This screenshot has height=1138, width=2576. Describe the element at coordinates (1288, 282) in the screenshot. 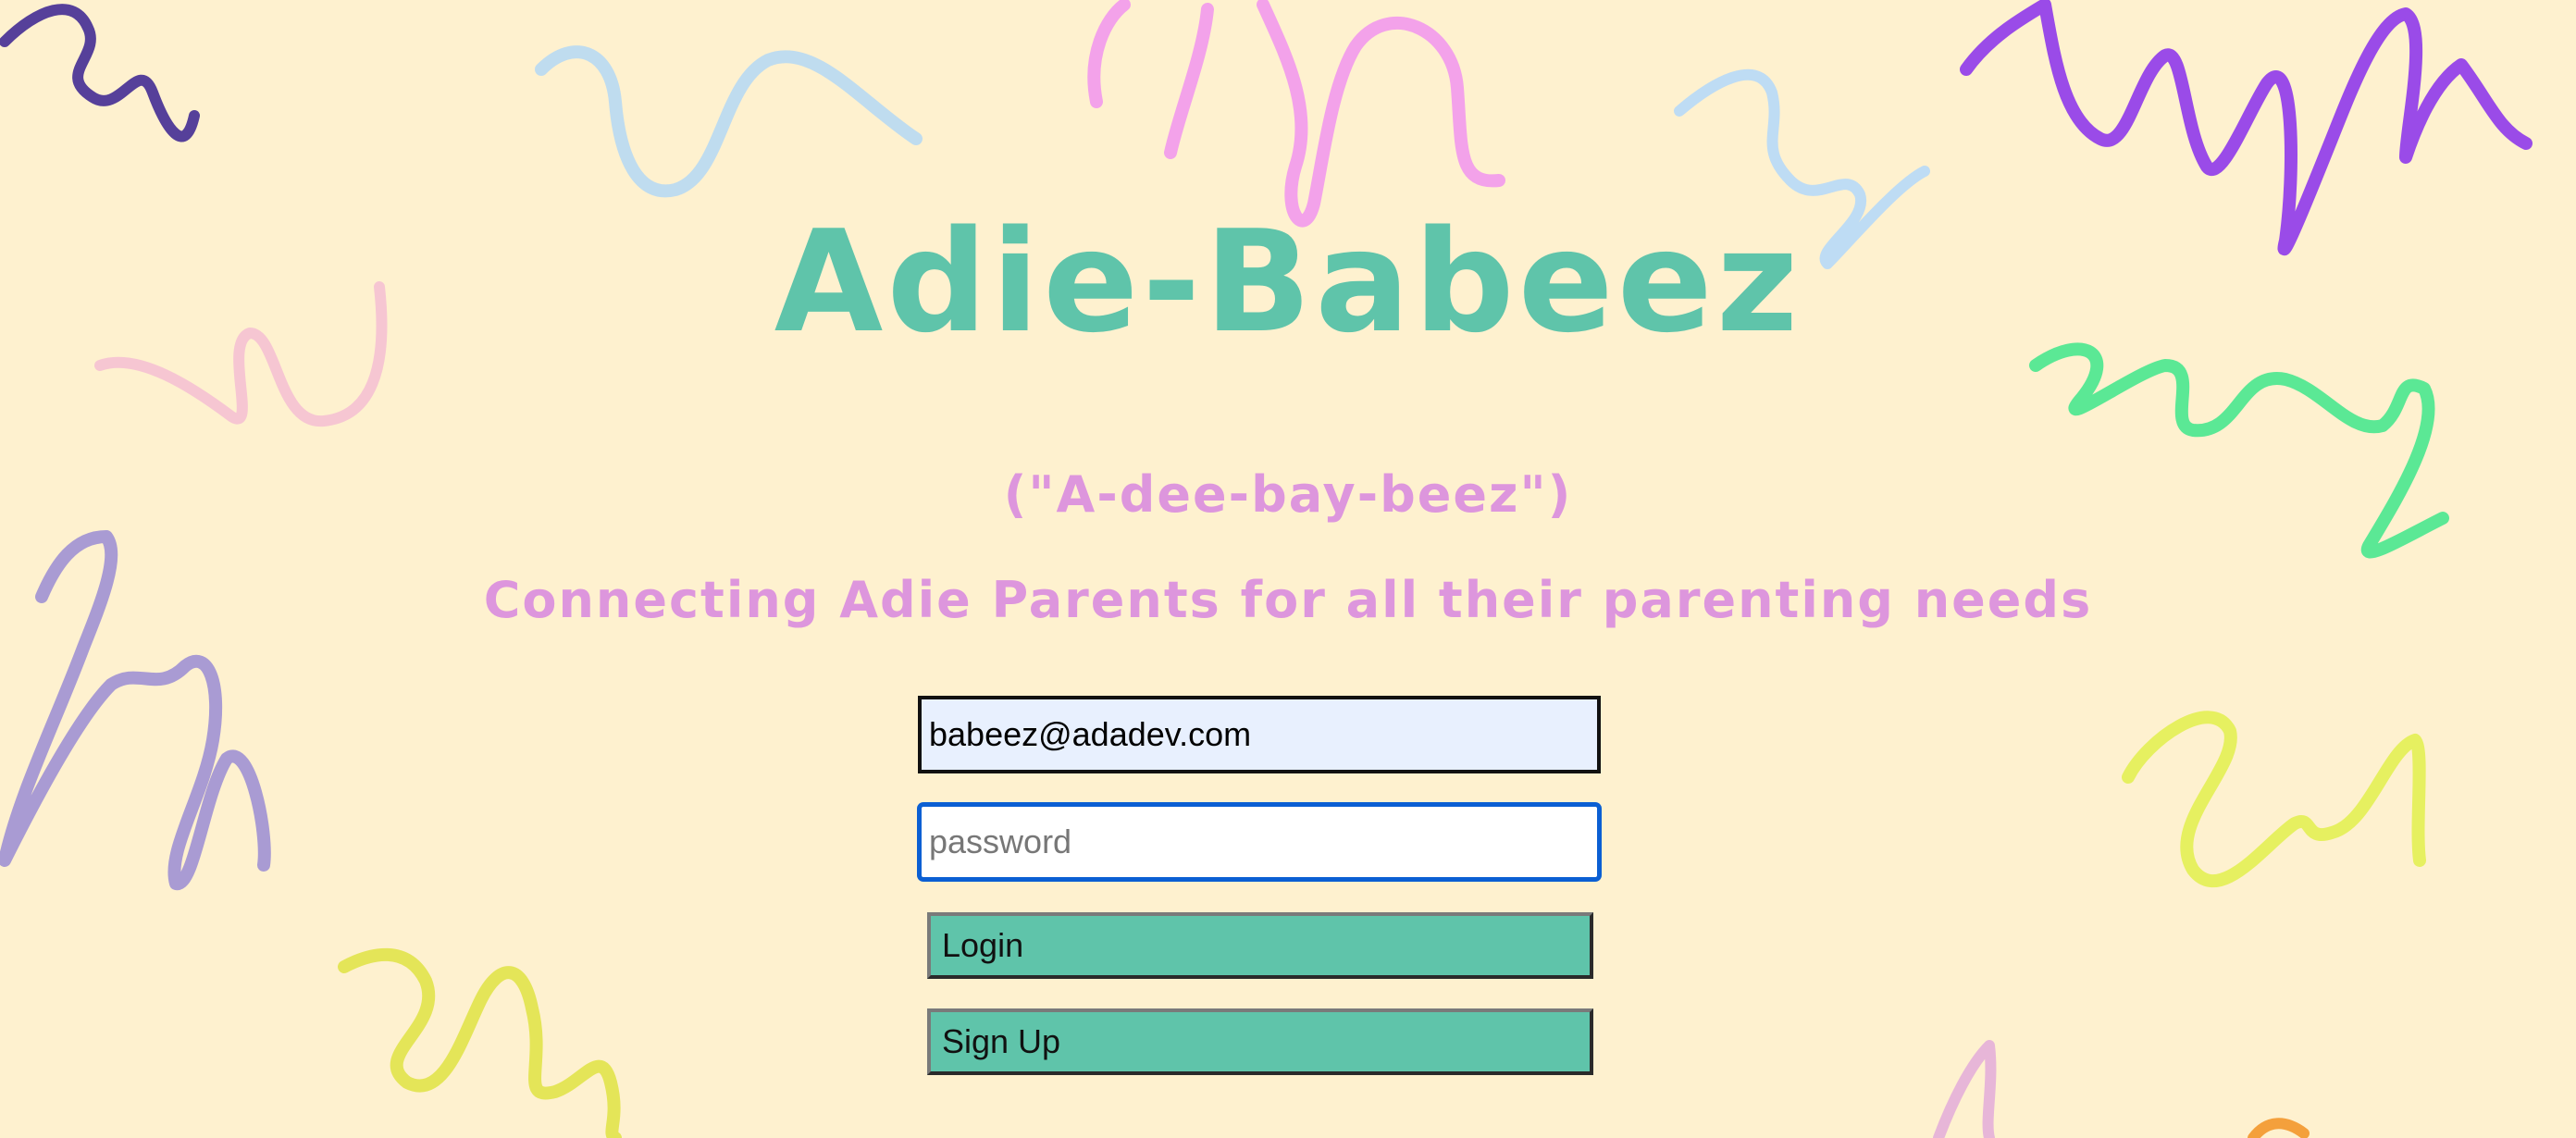

I see `app-title: Adie-Babeez` at that location.